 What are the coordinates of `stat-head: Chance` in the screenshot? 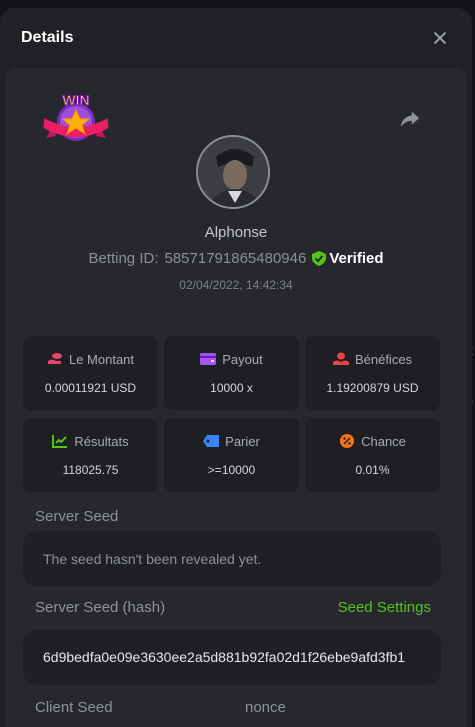 It's located at (372, 441).